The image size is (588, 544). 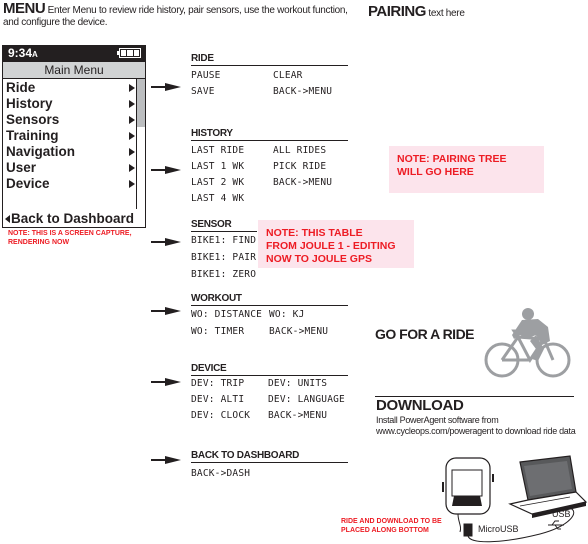 What do you see at coordinates (385, 530) in the screenshot?
I see `note-line: PLACED ALONG BOTTOM` at bounding box center [385, 530].